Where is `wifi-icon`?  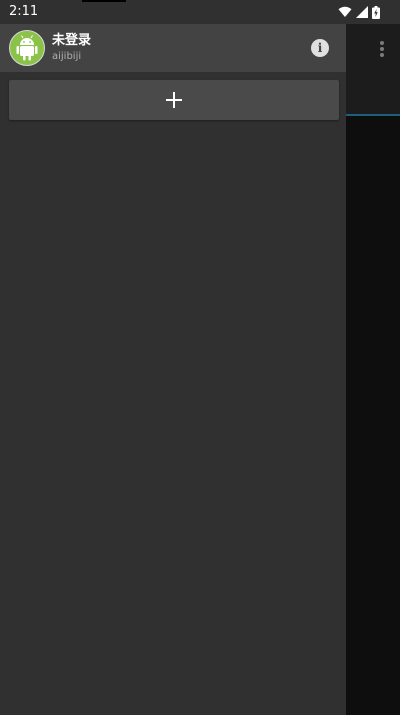
wifi-icon is located at coordinates (345, 11).